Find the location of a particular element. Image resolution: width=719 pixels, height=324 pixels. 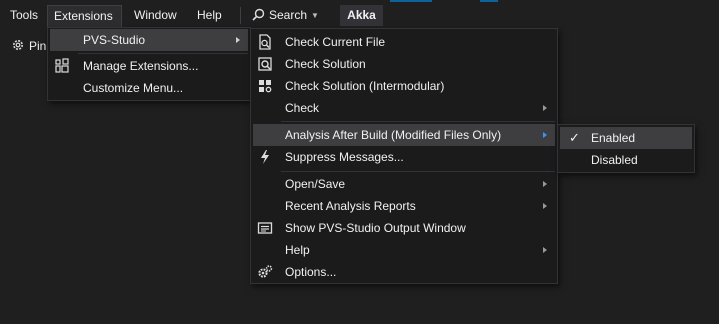

lightning-icon is located at coordinates (265, 157).